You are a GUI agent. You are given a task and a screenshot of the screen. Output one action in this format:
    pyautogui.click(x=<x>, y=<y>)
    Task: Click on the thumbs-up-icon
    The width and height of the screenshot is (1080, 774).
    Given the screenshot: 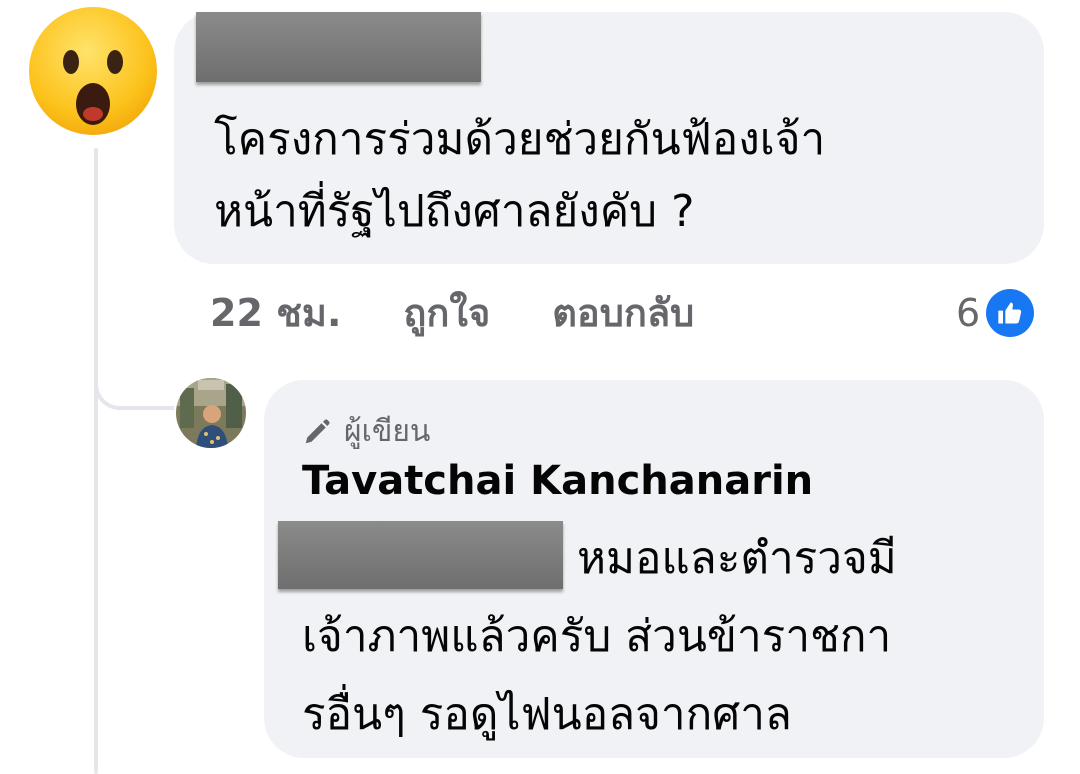 What is the action you would take?
    pyautogui.click(x=1010, y=313)
    